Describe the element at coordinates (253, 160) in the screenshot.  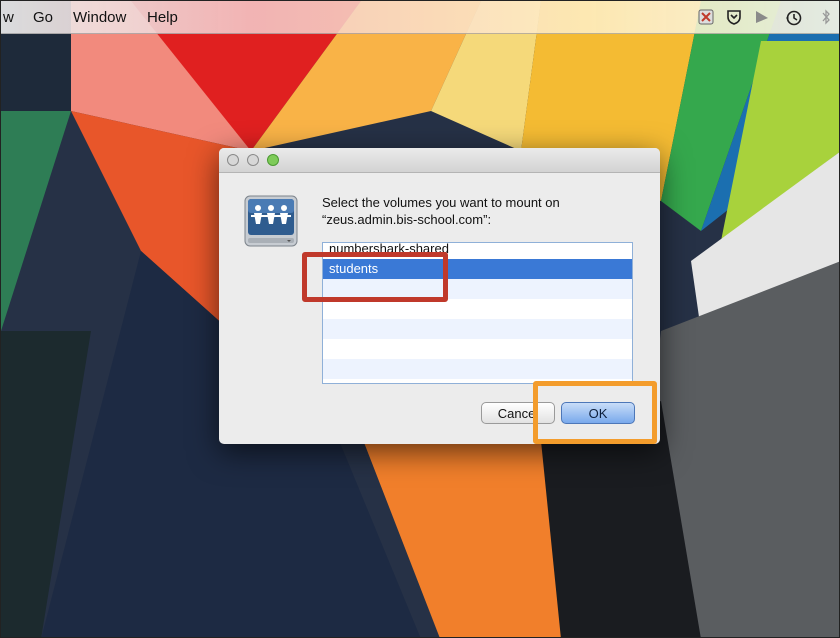
I see `minimize-window-button` at that location.